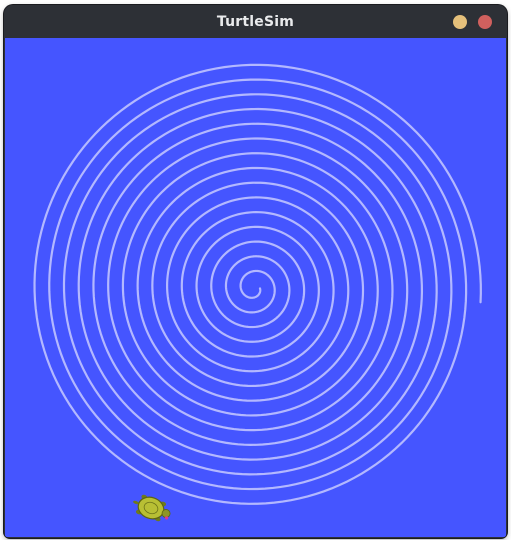 The image size is (511, 540). Describe the element at coordinates (460, 22) in the screenshot. I see `minimize-button` at that location.